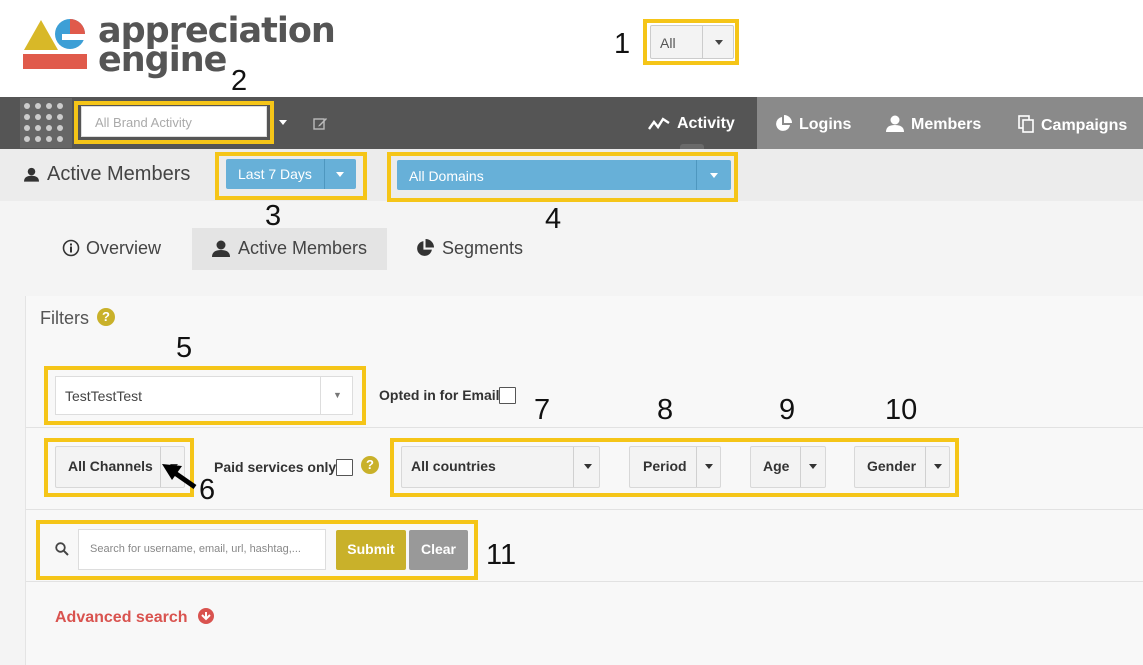 Image resolution: width=1143 pixels, height=665 pixels. What do you see at coordinates (1084, 125) in the screenshot?
I see `nav-campaigns-label: Campaigns` at bounding box center [1084, 125].